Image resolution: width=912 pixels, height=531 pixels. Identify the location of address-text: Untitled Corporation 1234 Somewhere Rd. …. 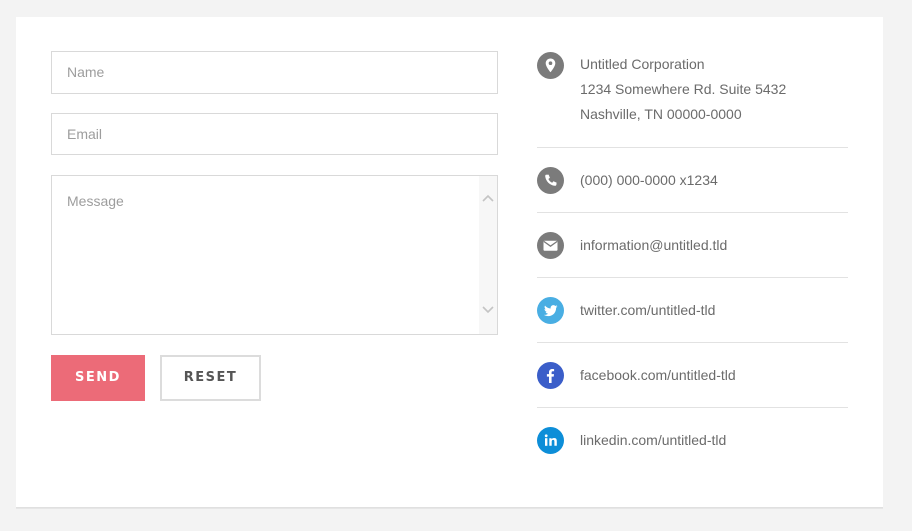
(683, 89).